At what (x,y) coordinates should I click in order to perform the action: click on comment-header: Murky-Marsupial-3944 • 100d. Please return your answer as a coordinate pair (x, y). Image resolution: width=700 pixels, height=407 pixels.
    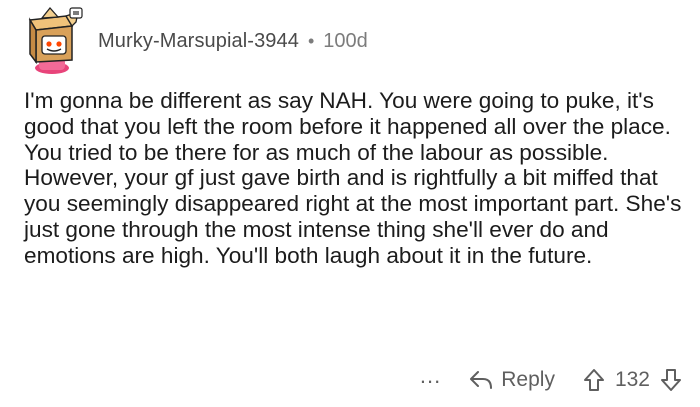
    Looking at the image, I should click on (195, 41).